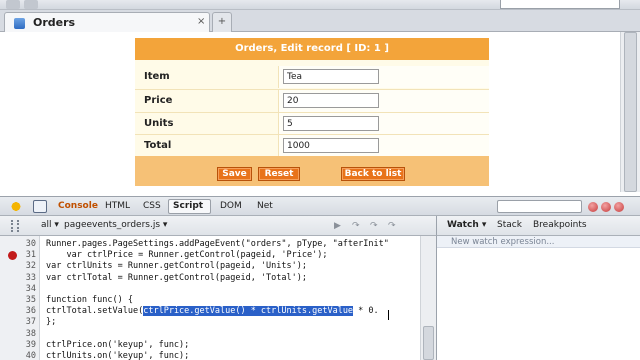  Describe the element at coordinates (27, 345) in the screenshot. I see `line-number: 39` at that location.